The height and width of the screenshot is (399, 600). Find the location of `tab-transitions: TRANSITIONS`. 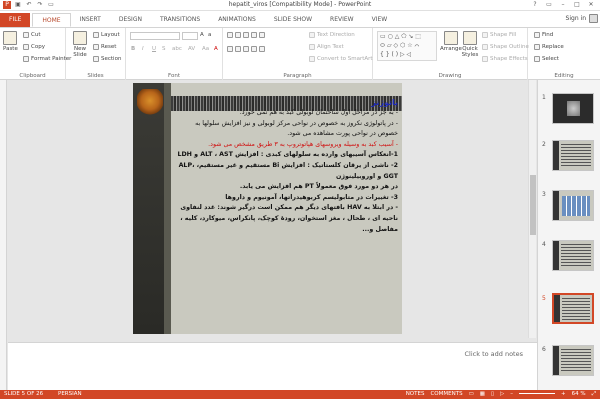

tab-transitions: TRANSITIONS is located at coordinates (180, 20).